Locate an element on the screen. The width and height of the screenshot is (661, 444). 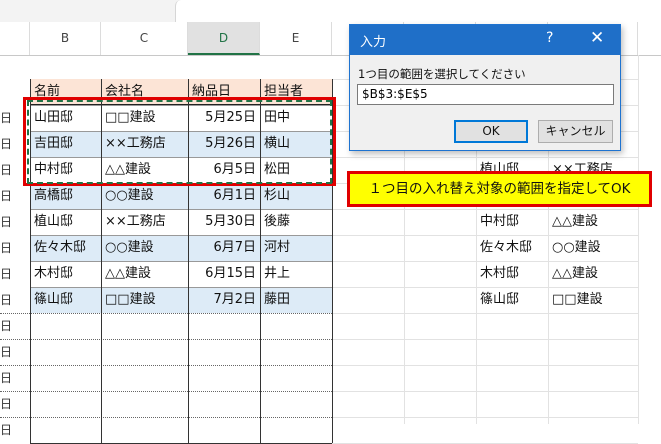
help-icon: ? is located at coordinates (549, 38).